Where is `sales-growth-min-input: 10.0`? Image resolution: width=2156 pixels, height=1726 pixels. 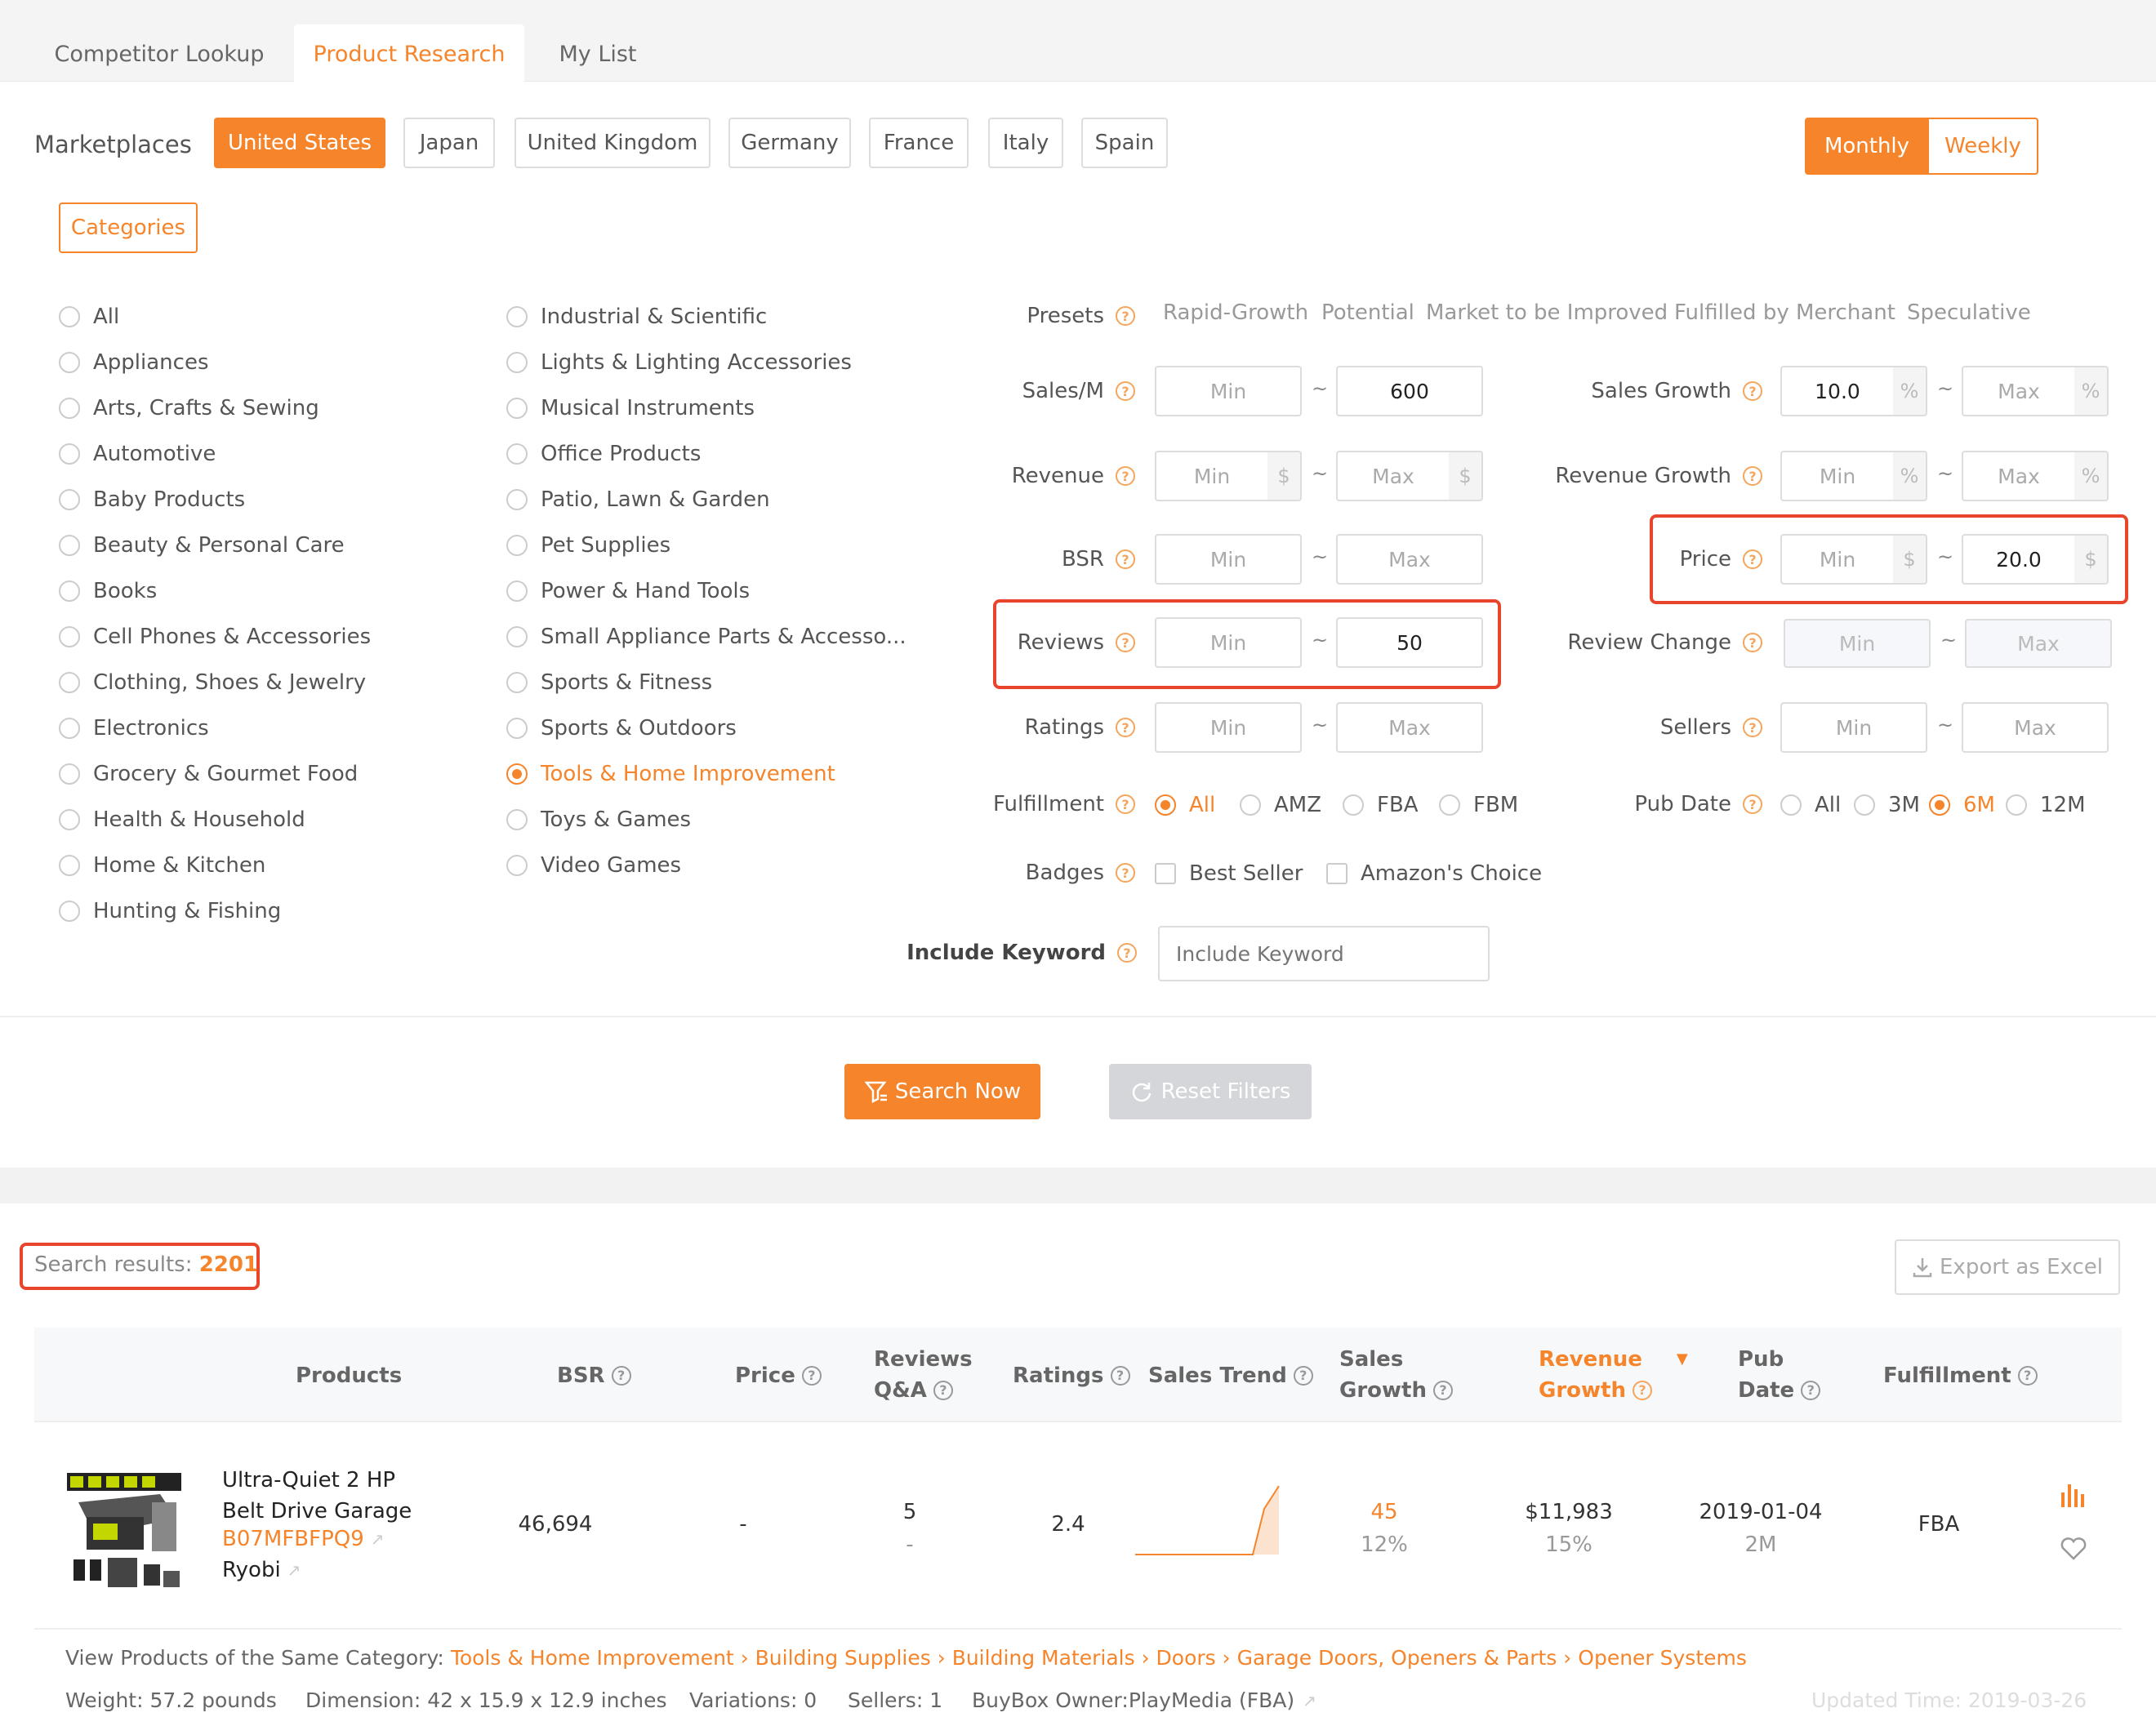 sales-growth-min-input: 10.0 is located at coordinates (1837, 391).